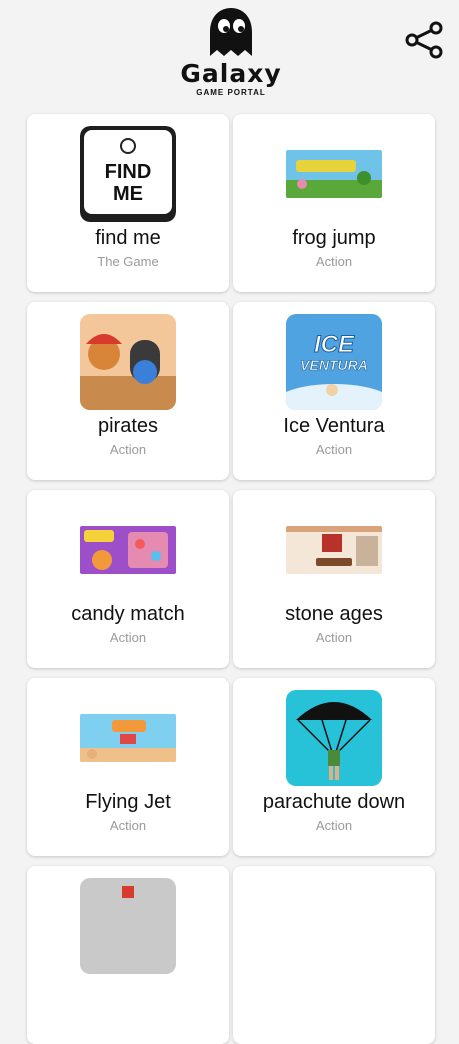  What do you see at coordinates (334, 203) in the screenshot?
I see `game-card-frog-jump: frog jump Action` at bounding box center [334, 203].